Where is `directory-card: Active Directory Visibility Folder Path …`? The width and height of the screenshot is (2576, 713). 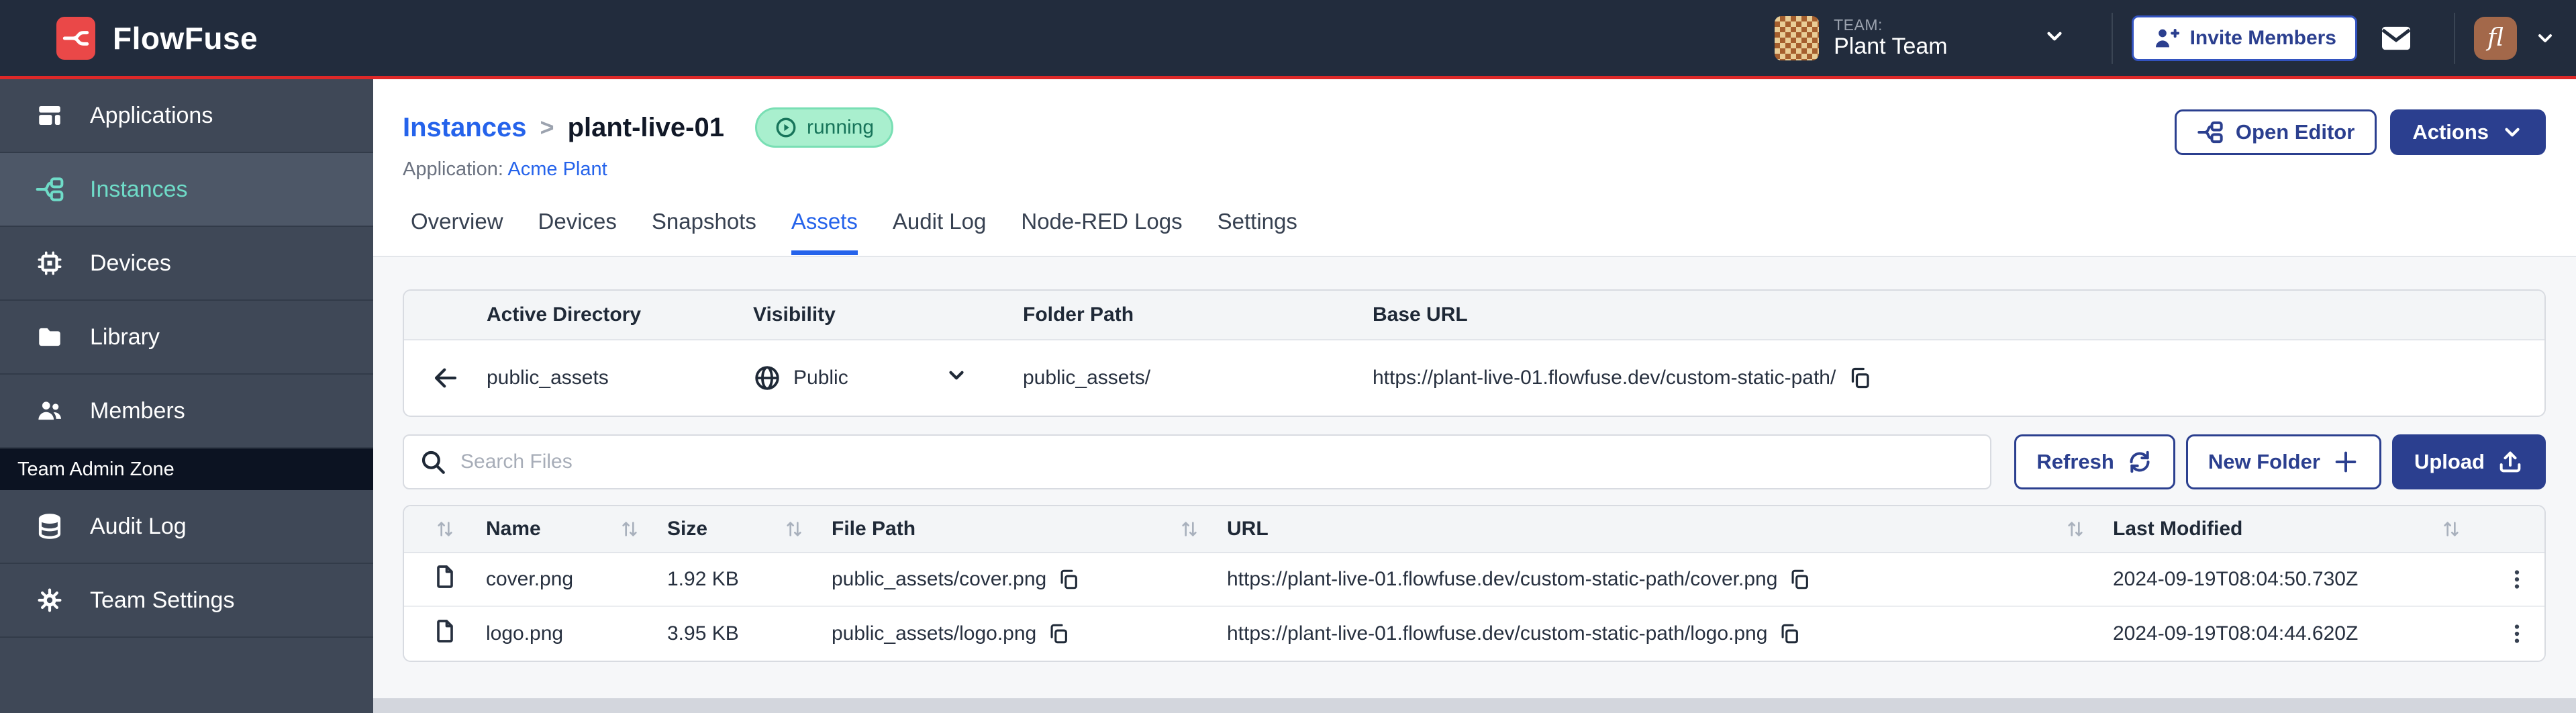 directory-card: Active Directory Visibility Folder Path … is located at coordinates (1474, 353).